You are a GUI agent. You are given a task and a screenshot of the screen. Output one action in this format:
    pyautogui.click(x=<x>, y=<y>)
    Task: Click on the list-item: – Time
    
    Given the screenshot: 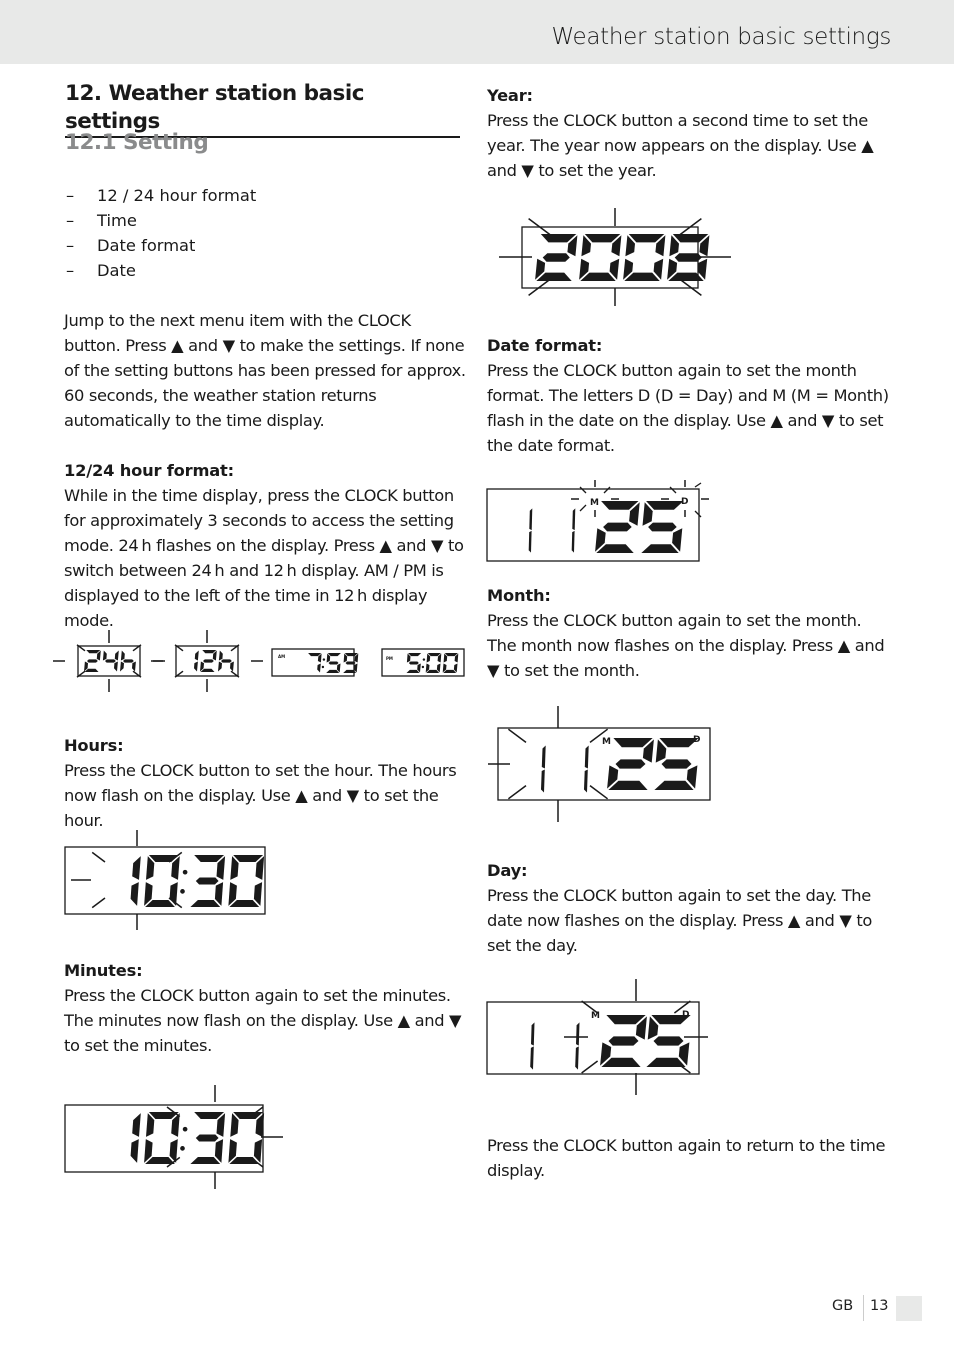 What is the action you would take?
    pyautogui.click(x=101, y=220)
    